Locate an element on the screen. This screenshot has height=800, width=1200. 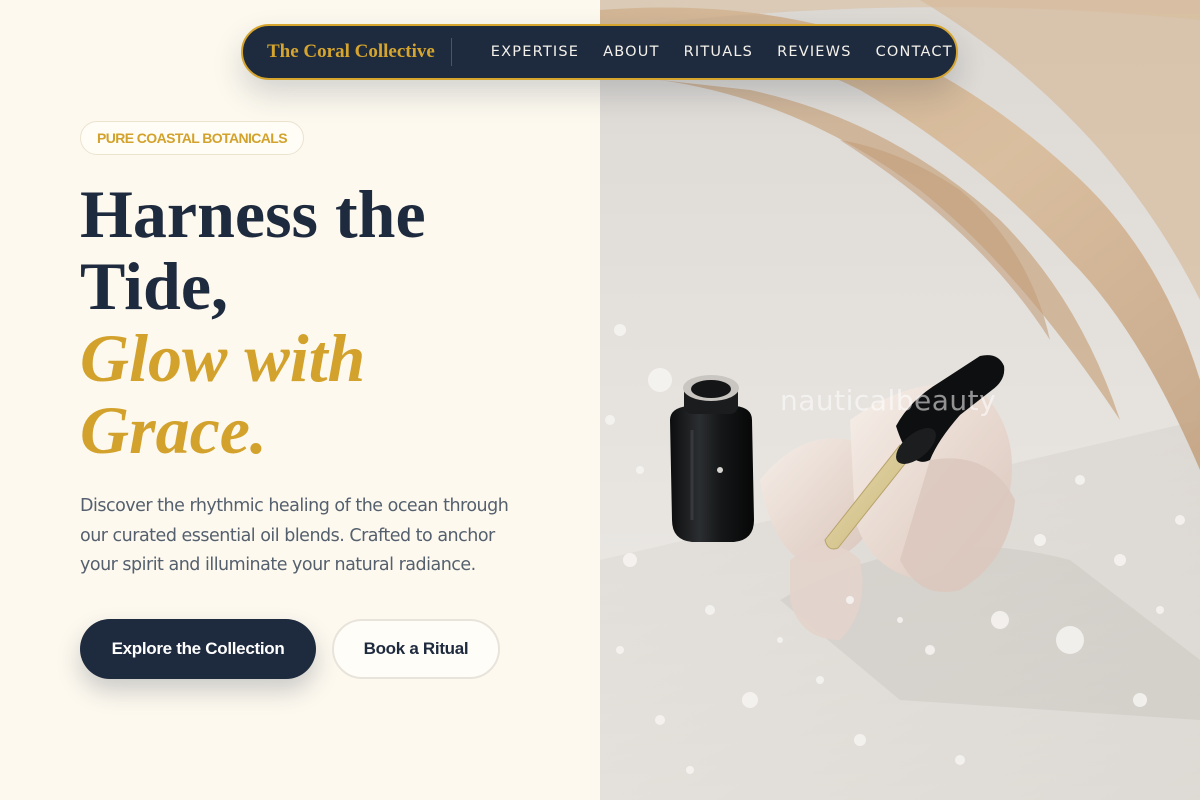
headline-accent-1: Glow with is located at coordinates (223, 358).